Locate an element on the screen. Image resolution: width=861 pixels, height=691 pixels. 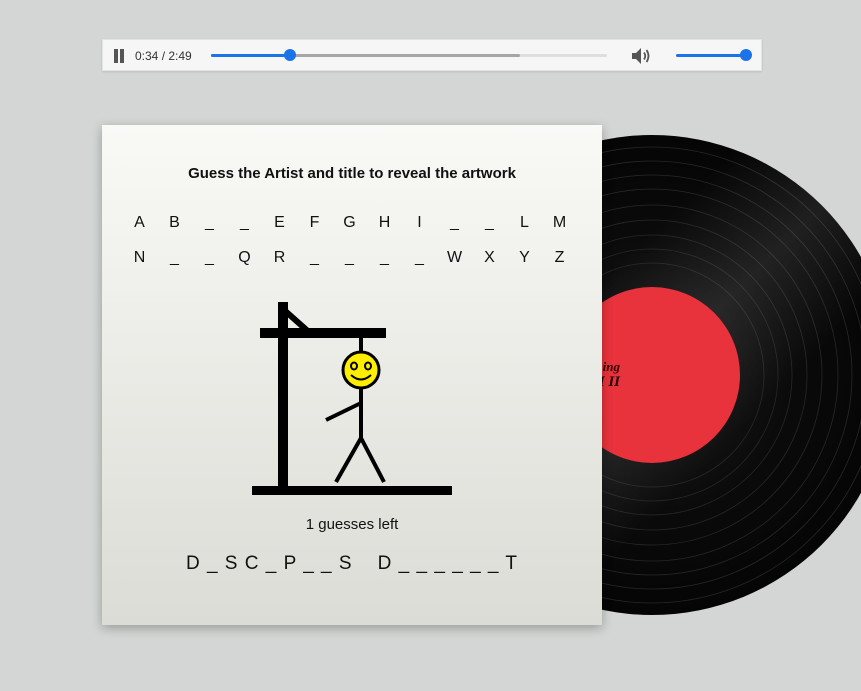
hangman-right-leg is located at coordinates (372, 460).